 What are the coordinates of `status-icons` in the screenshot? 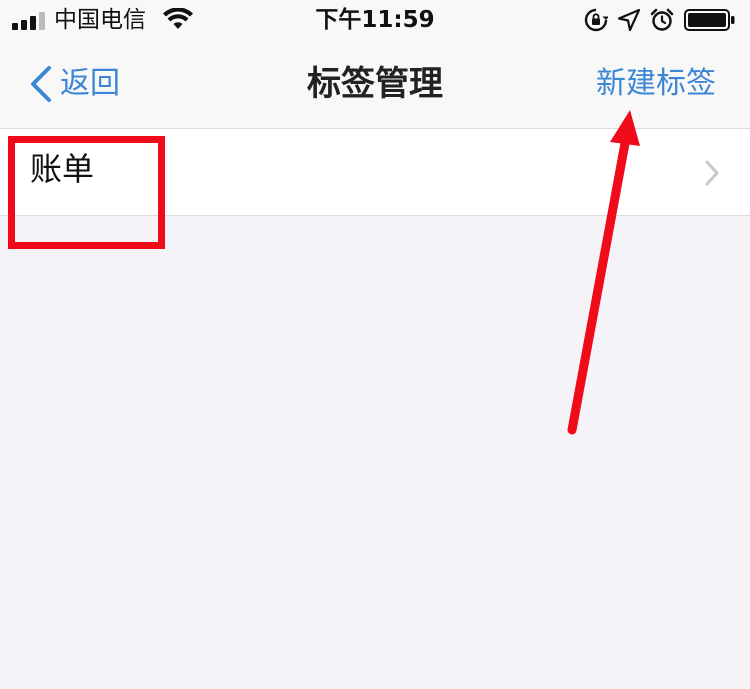 It's located at (660, 20).